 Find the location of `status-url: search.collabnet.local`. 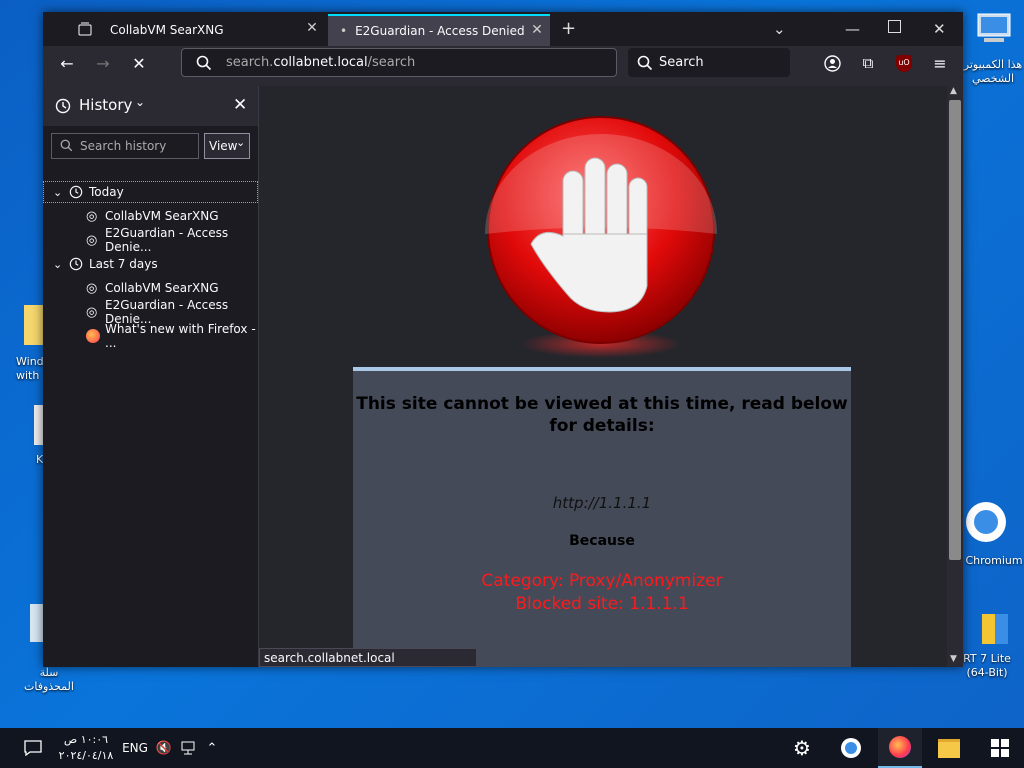

status-url: search.collabnet.local is located at coordinates (368, 657).